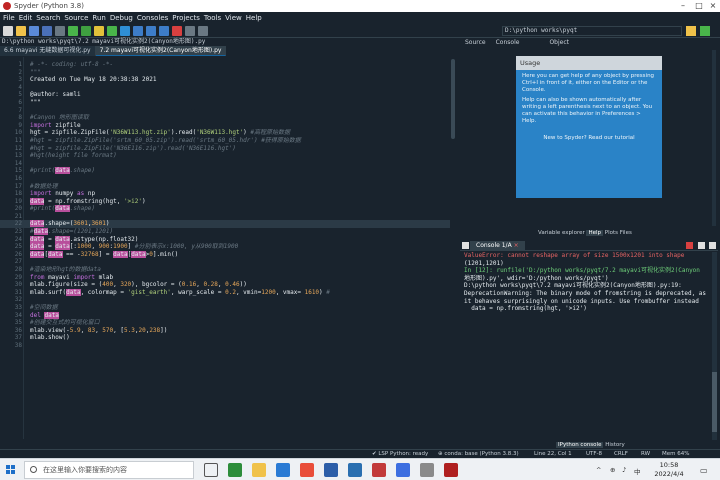 This screenshot has width=720, height=480. What do you see at coordinates (307, 470) in the screenshot?
I see `chrome-icon` at bounding box center [307, 470].